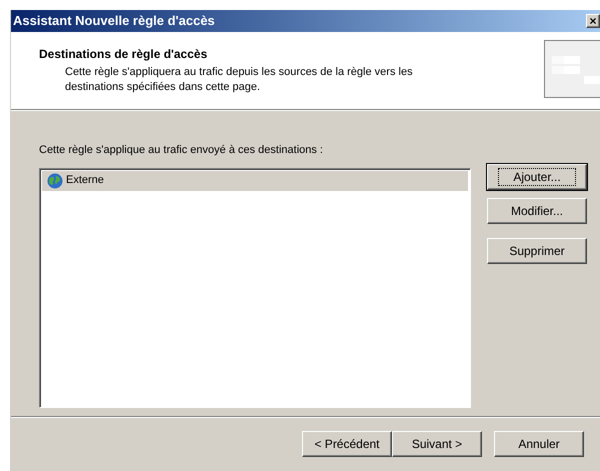  Describe the element at coordinates (537, 251) in the screenshot. I see `action-button: Supprimer` at that location.